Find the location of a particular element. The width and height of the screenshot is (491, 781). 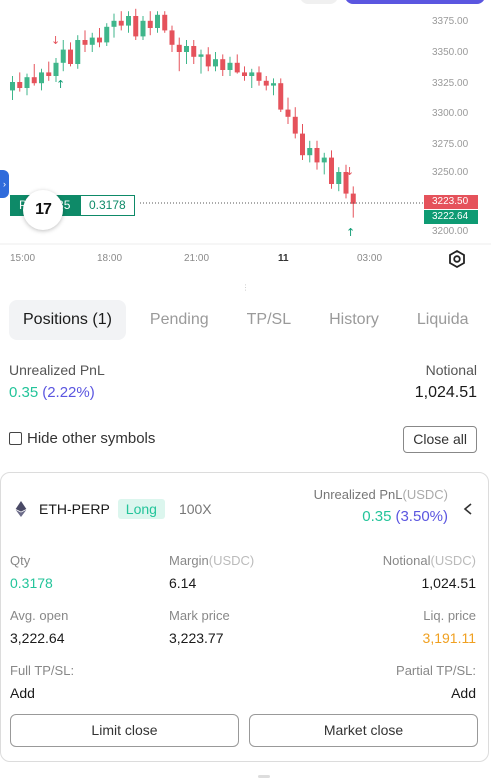

hide-other-symbols-label: Hide other symbols is located at coordinates (91, 438).